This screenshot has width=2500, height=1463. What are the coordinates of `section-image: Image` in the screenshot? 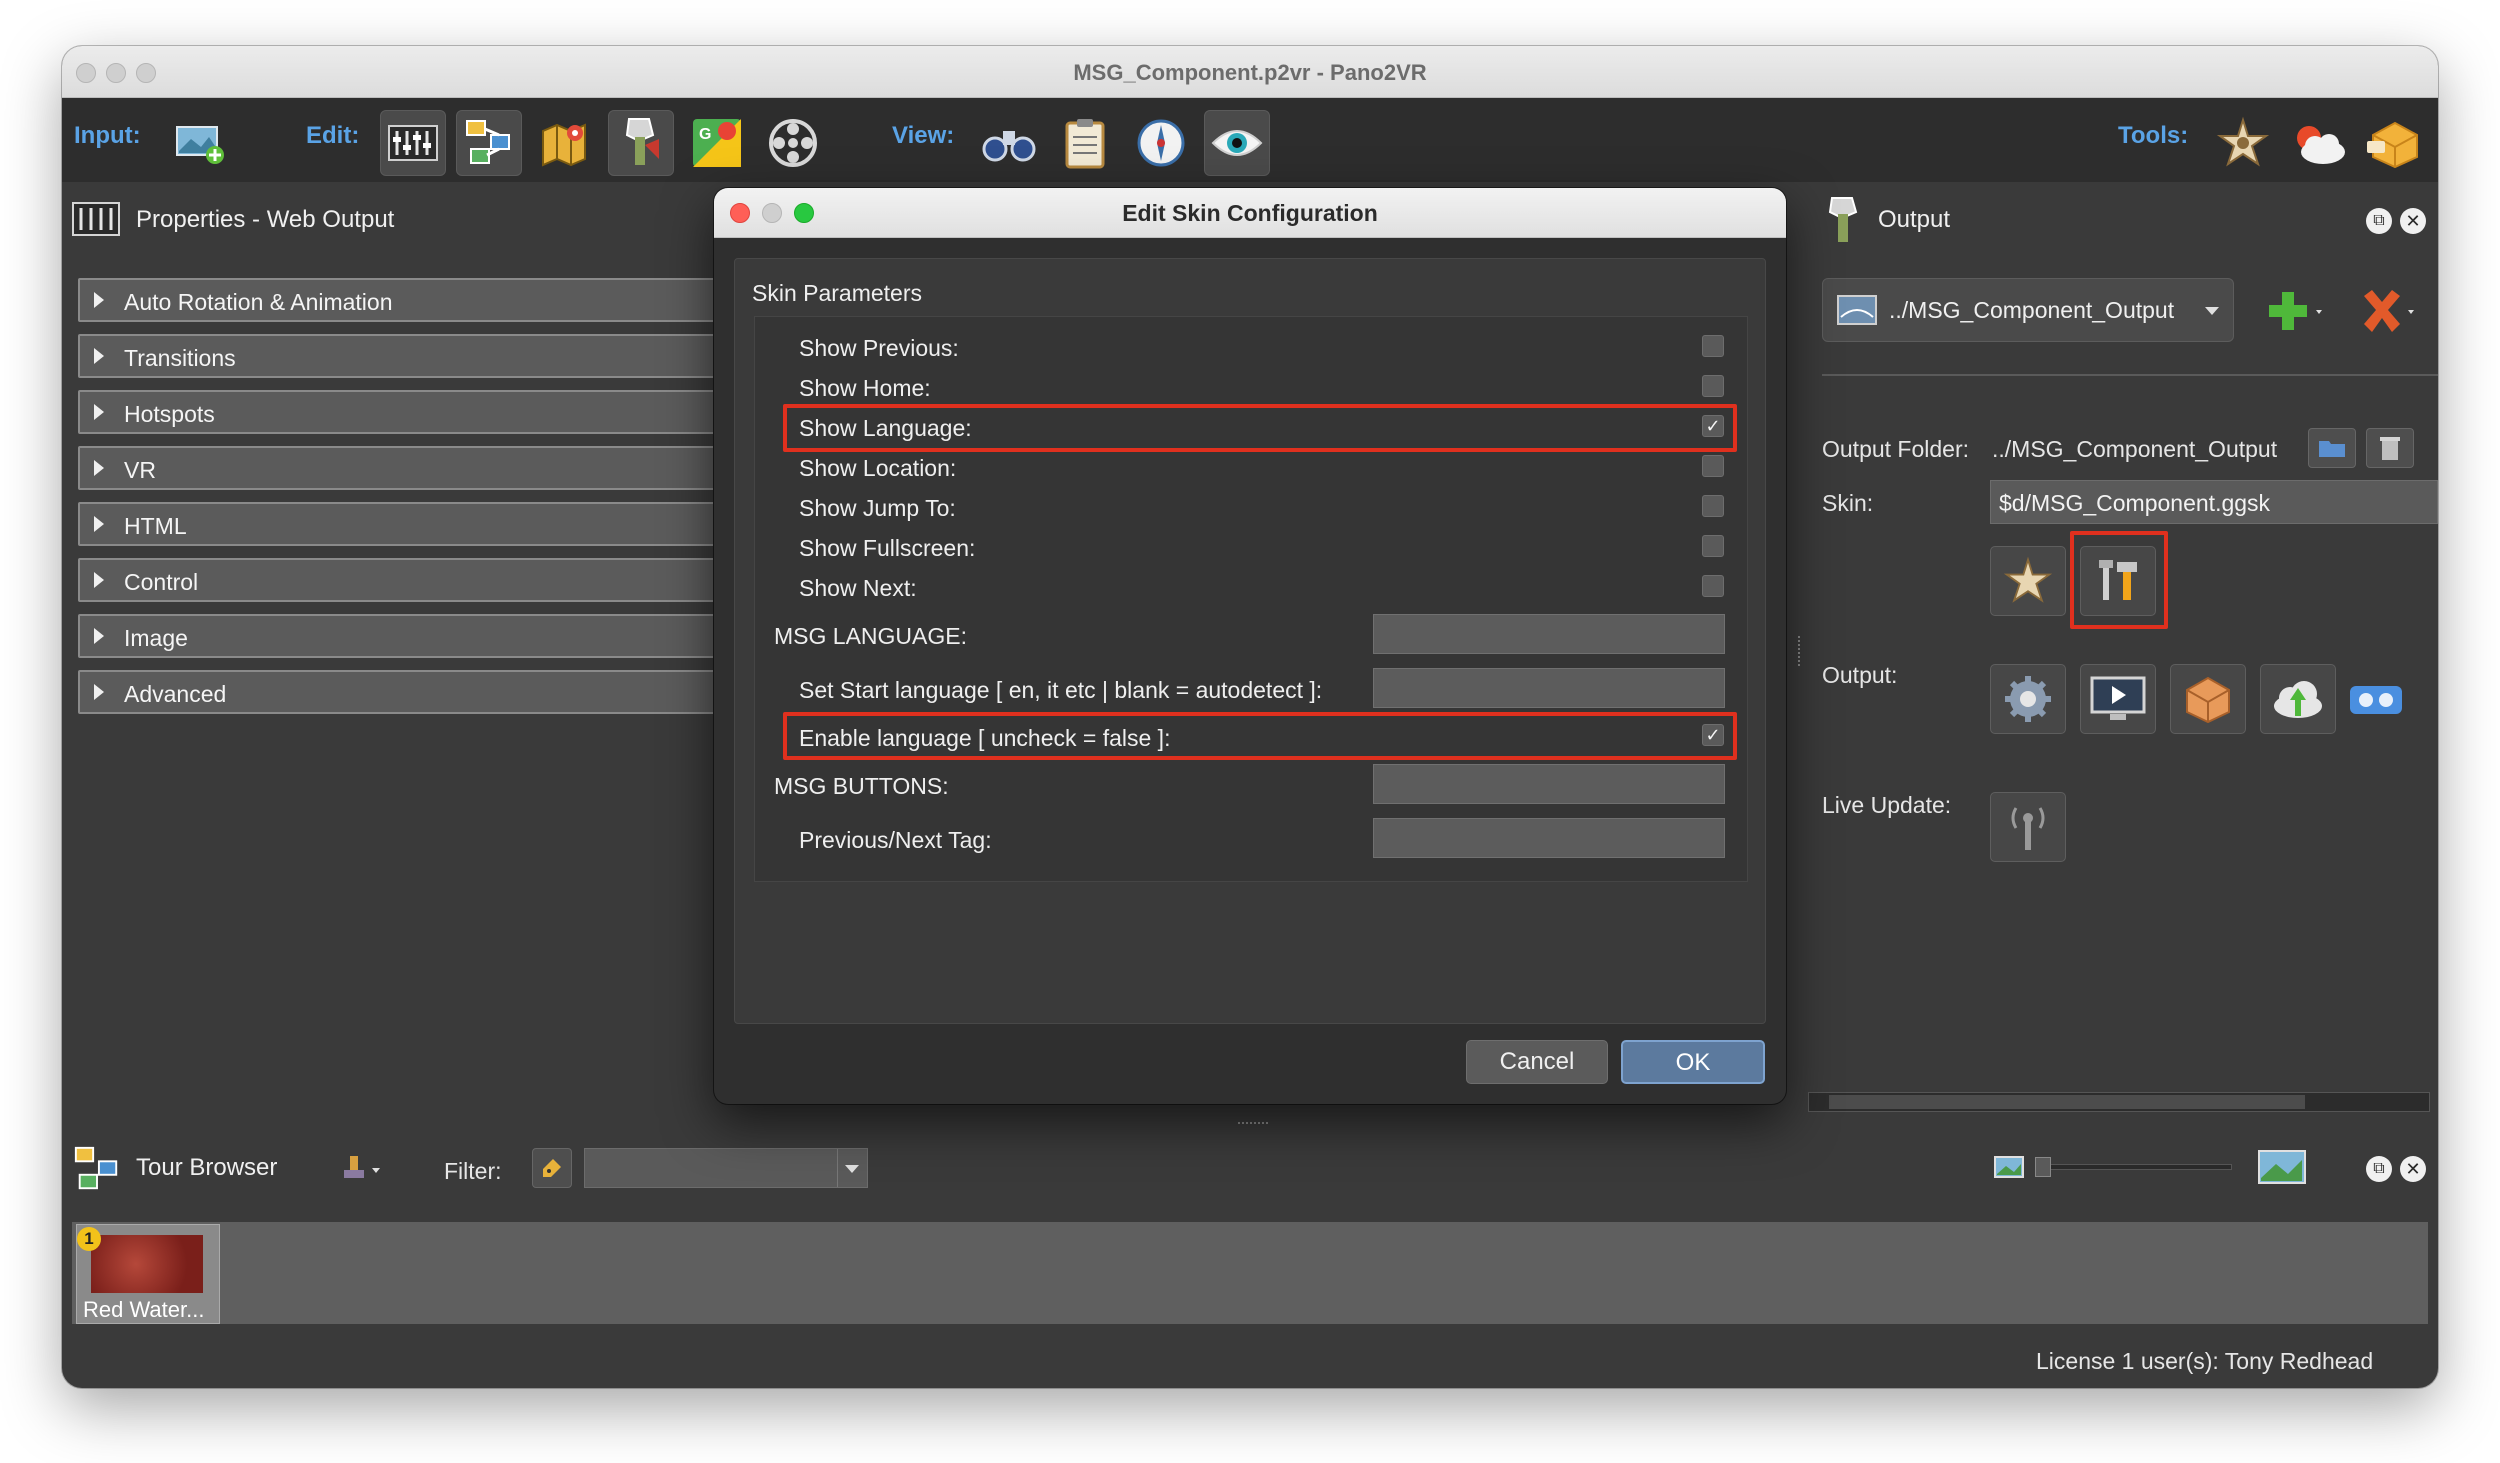 It's located at (398, 636).